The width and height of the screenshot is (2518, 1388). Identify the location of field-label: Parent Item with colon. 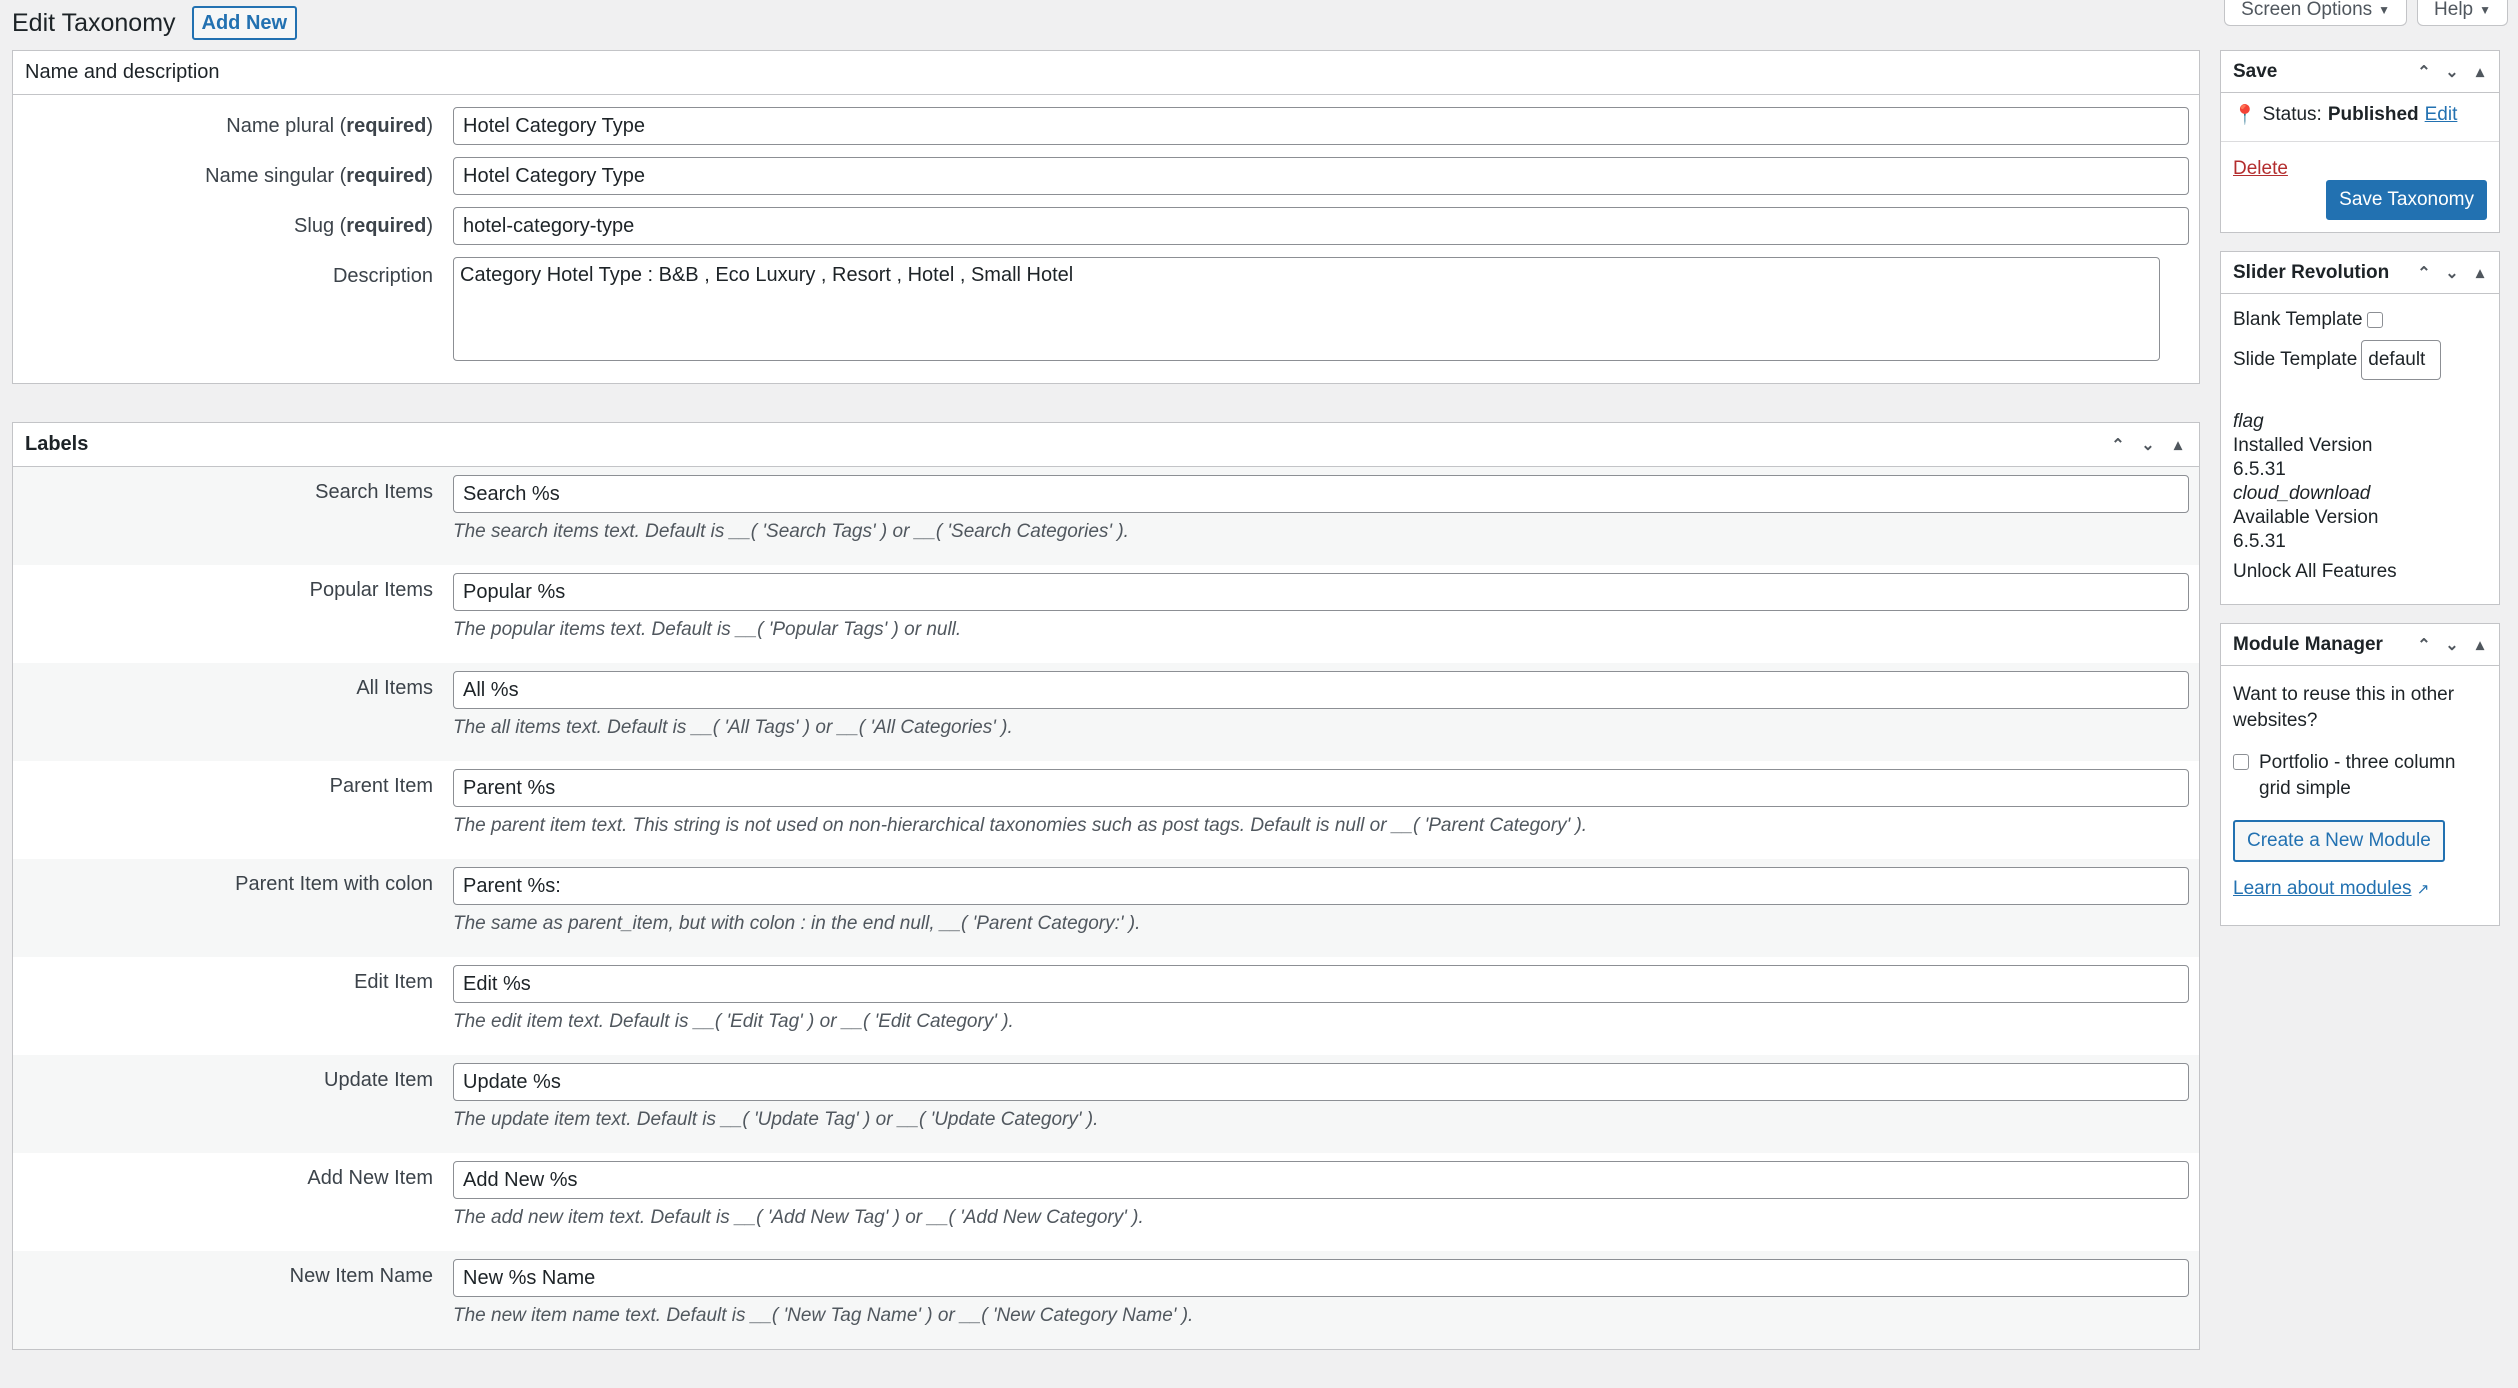
(334, 884).